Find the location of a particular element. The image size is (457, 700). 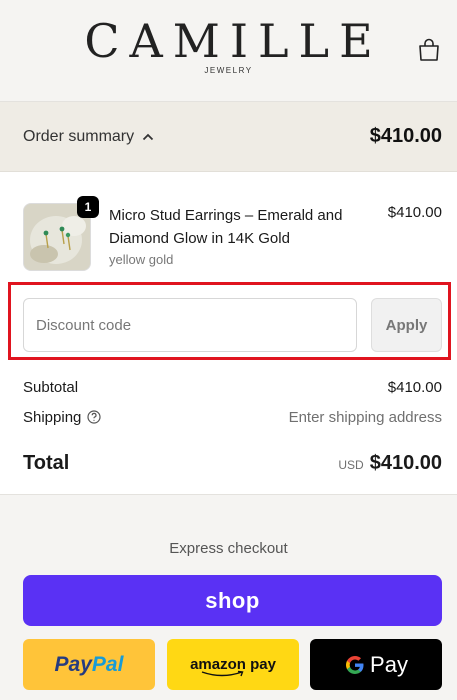

cart-button is located at coordinates (429, 50).